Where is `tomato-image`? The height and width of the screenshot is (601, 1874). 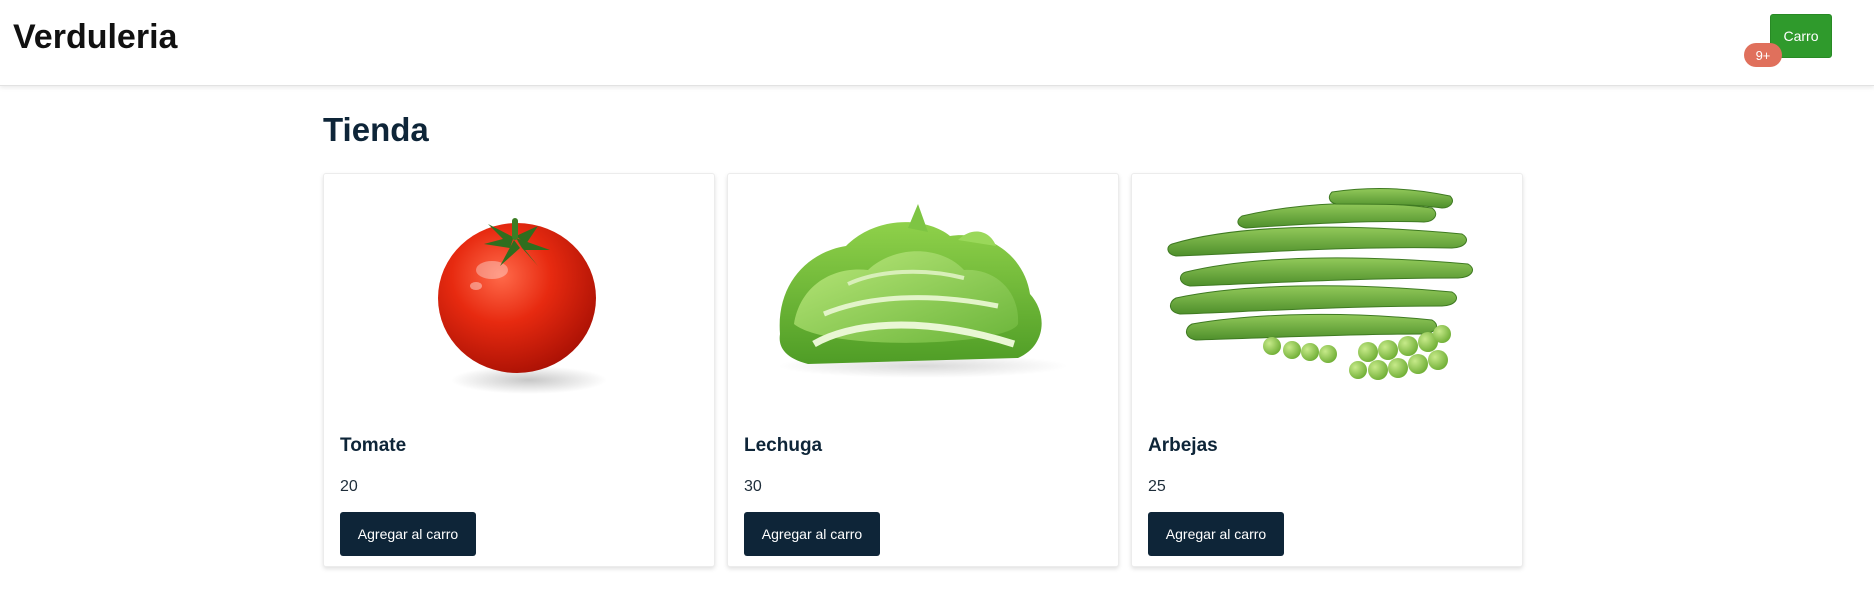
tomato-image is located at coordinates (522, 306).